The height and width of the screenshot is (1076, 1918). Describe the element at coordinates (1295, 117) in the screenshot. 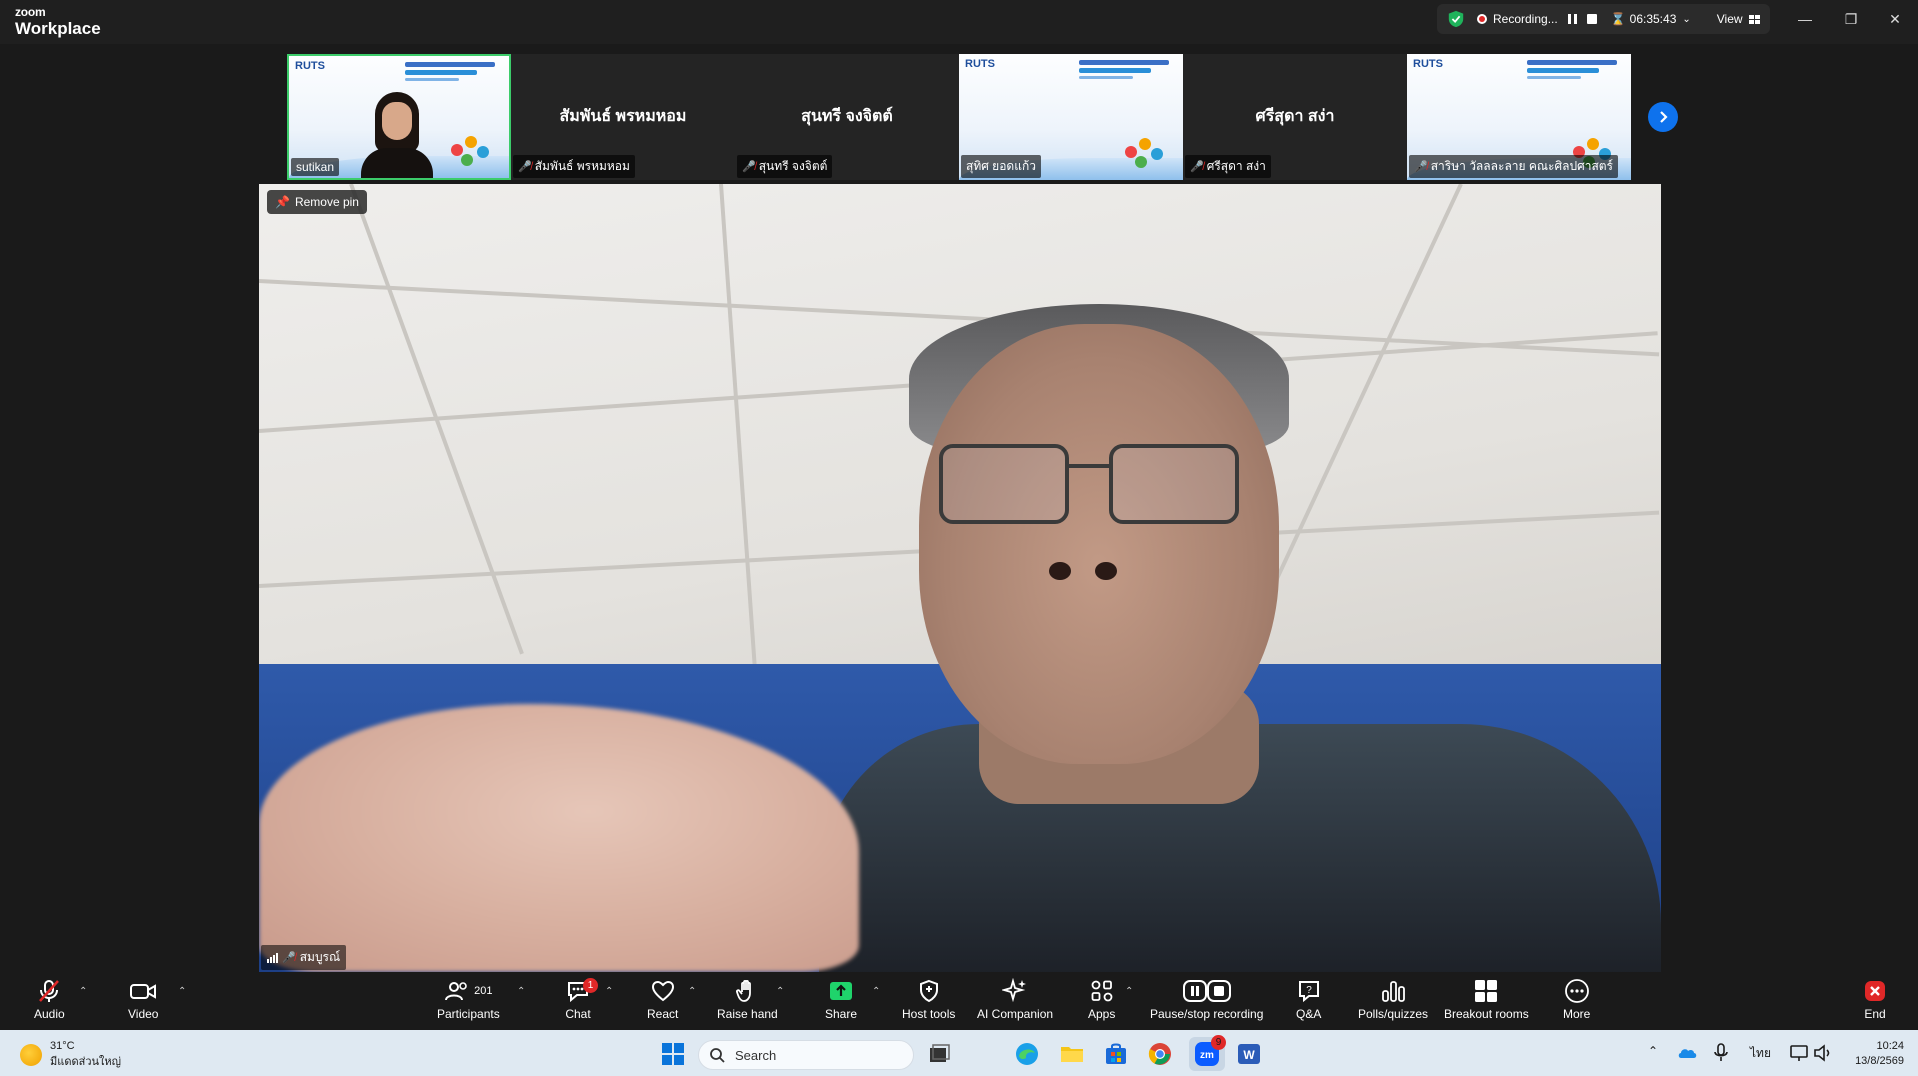

I see `participant-tile: ศรีสุดา สง่า 🎤̸ ศรีสุดา สง่า` at that location.